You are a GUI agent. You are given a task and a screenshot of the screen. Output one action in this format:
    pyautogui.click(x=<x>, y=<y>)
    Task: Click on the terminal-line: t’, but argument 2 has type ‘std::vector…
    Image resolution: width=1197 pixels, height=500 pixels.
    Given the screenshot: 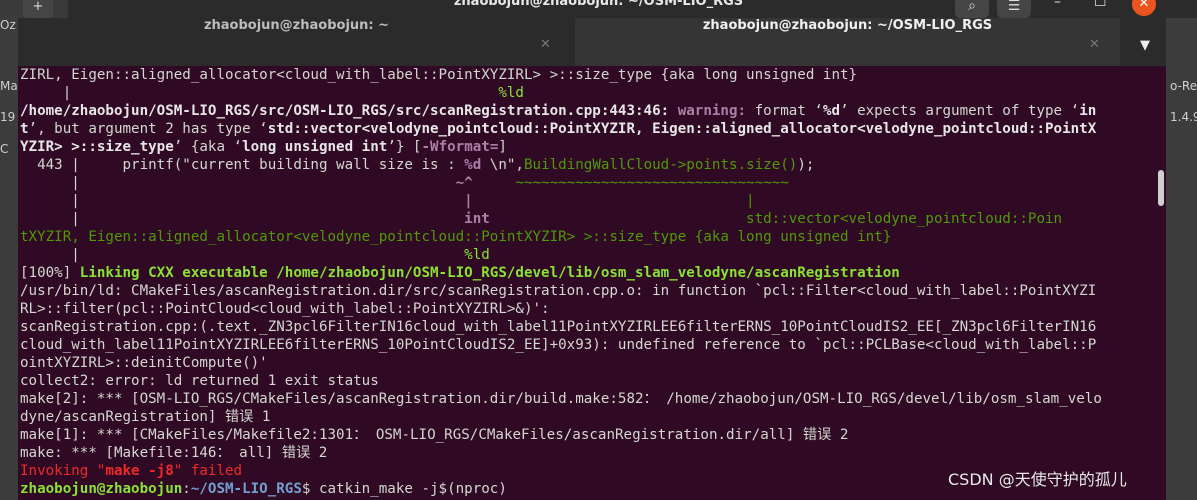 What is the action you would take?
    pyautogui.click(x=558, y=129)
    